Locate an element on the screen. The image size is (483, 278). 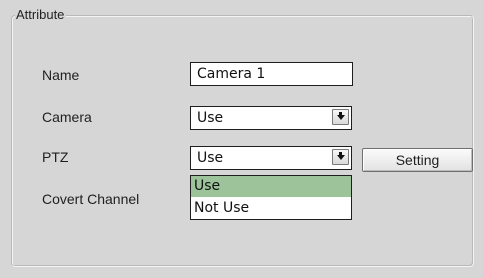
ptz-select: Use is located at coordinates (271, 158).